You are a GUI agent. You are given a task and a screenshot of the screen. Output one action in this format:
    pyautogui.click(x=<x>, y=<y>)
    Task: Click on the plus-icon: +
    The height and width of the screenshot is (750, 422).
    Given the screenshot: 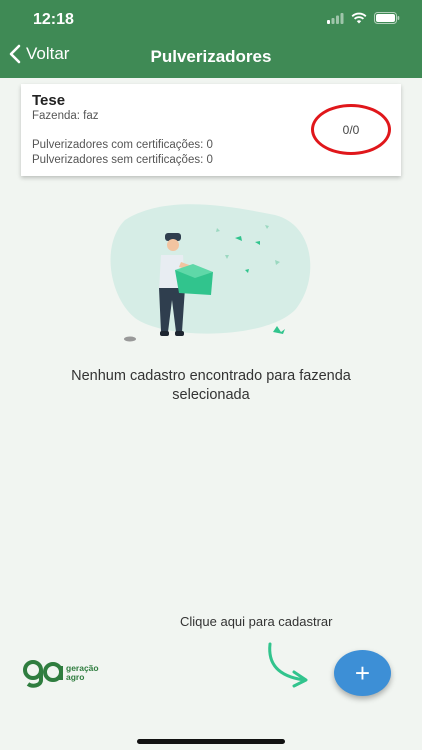 What is the action you would take?
    pyautogui.click(x=362, y=672)
    